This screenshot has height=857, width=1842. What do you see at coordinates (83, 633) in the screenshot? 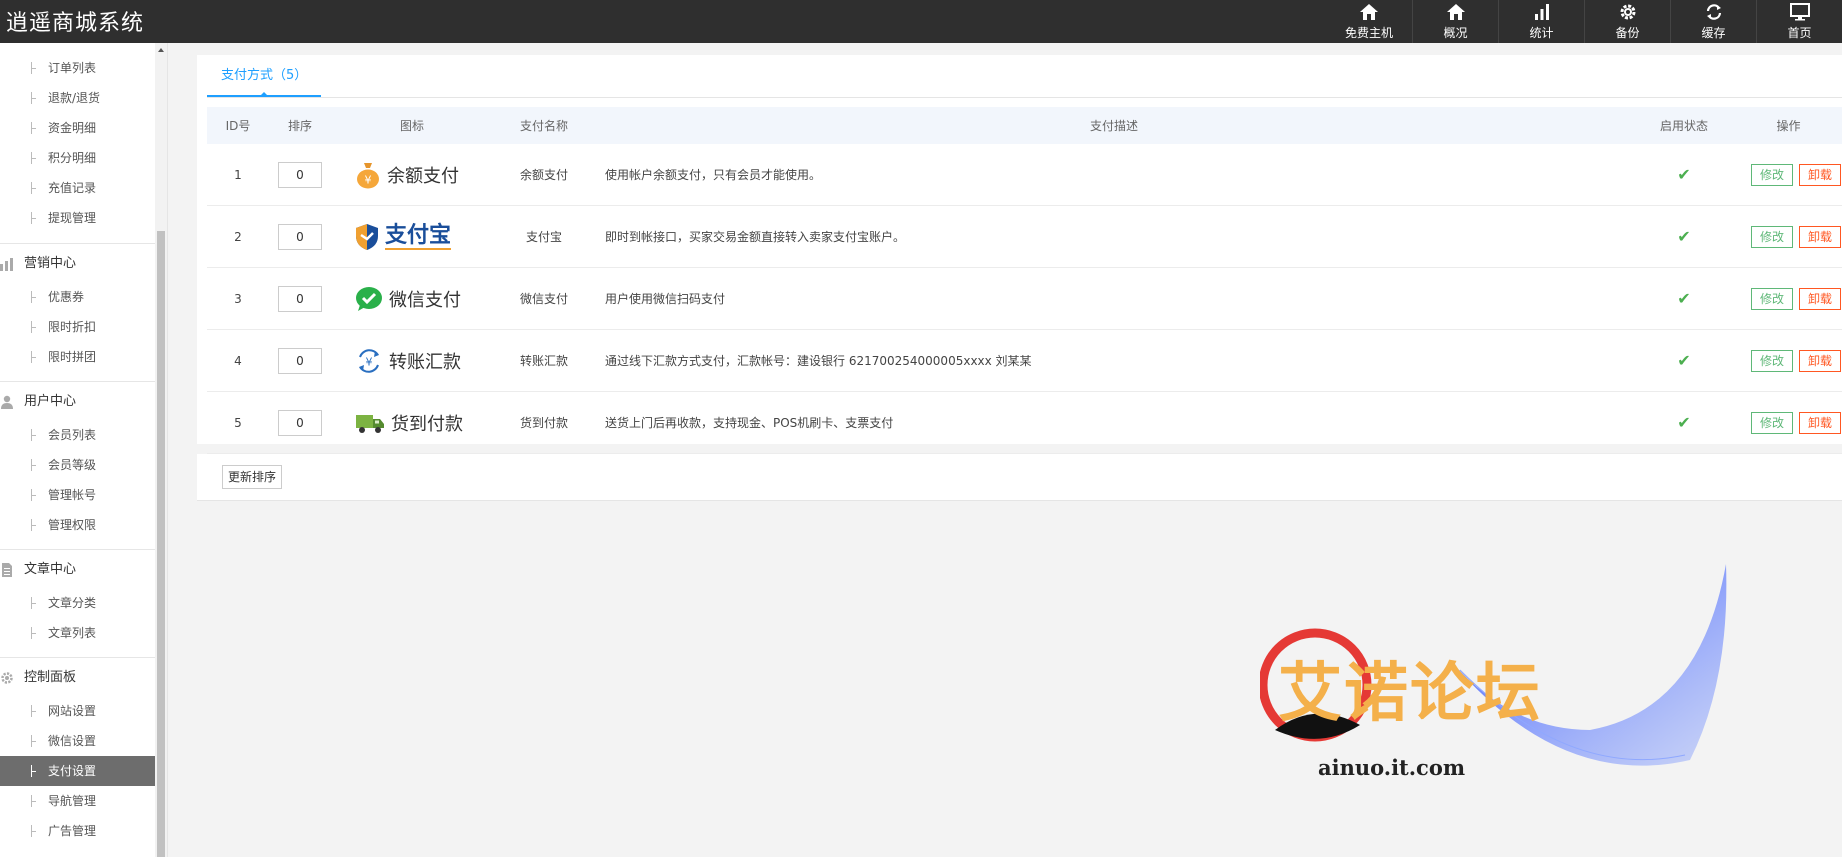
I see `sidebar-item-article-list: 文章列表` at bounding box center [83, 633].